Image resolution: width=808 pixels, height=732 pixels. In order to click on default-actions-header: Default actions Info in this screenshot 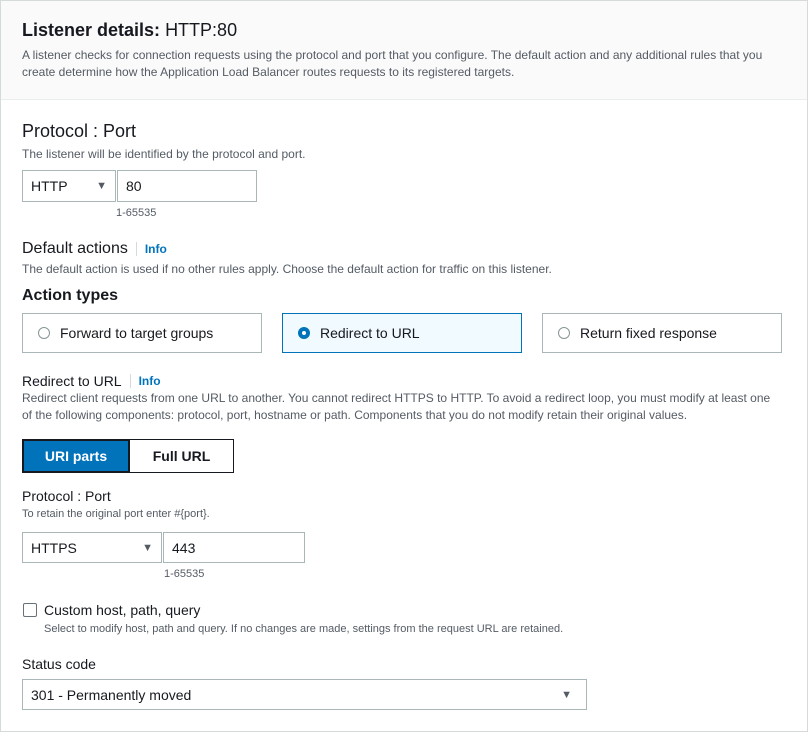, I will do `click(94, 249)`.